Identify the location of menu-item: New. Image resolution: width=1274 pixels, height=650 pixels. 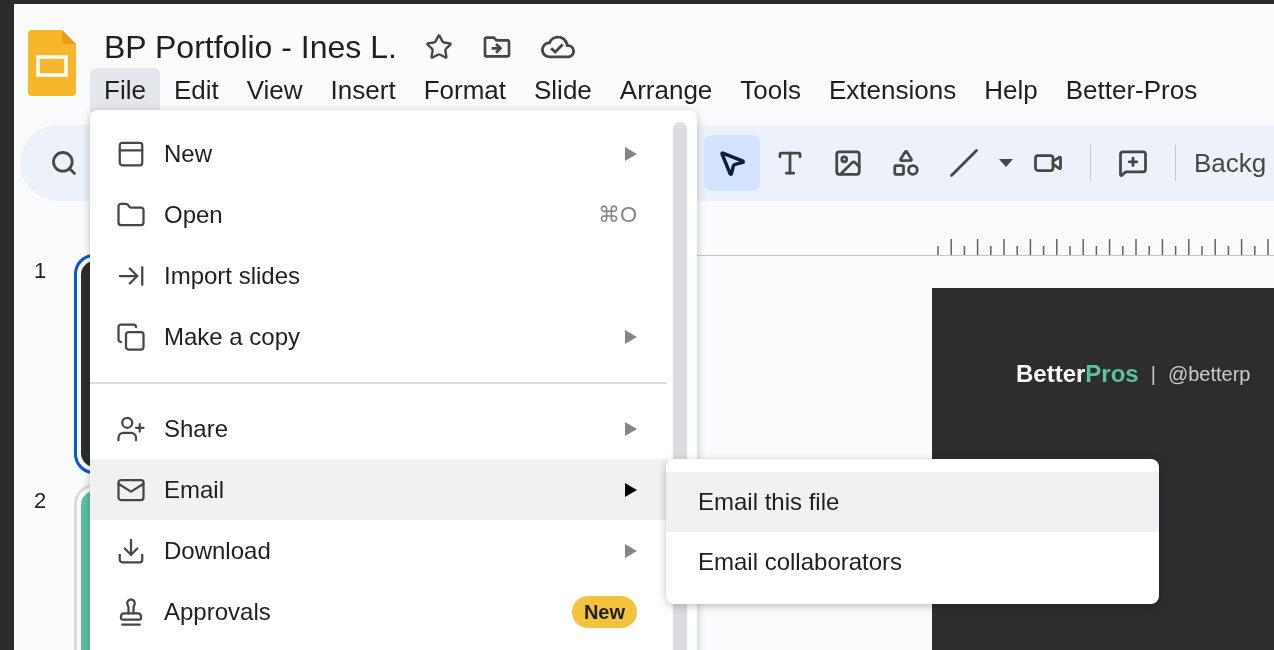
(378, 153).